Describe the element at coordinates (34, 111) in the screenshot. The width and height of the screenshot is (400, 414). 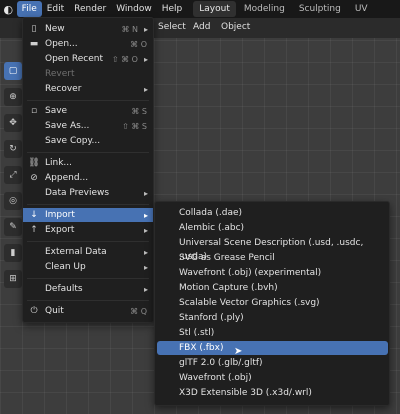
I see `save-icon: ▫` at that location.